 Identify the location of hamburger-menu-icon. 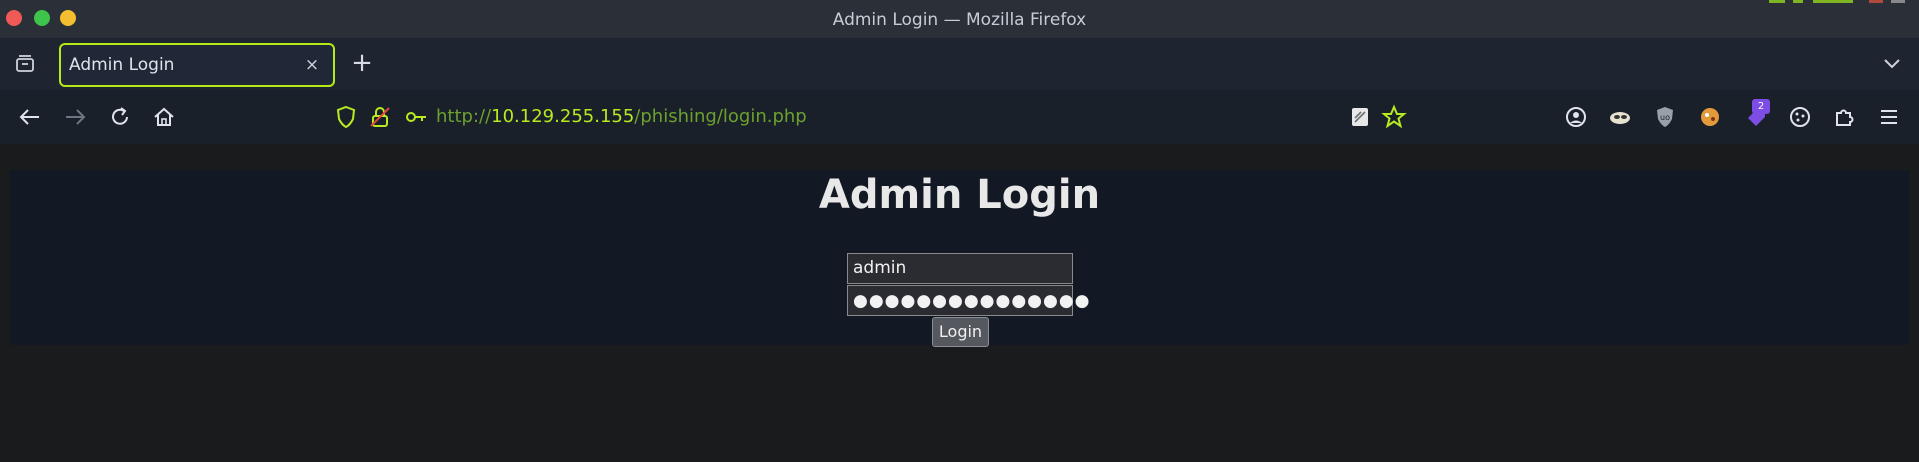
(1889, 117).